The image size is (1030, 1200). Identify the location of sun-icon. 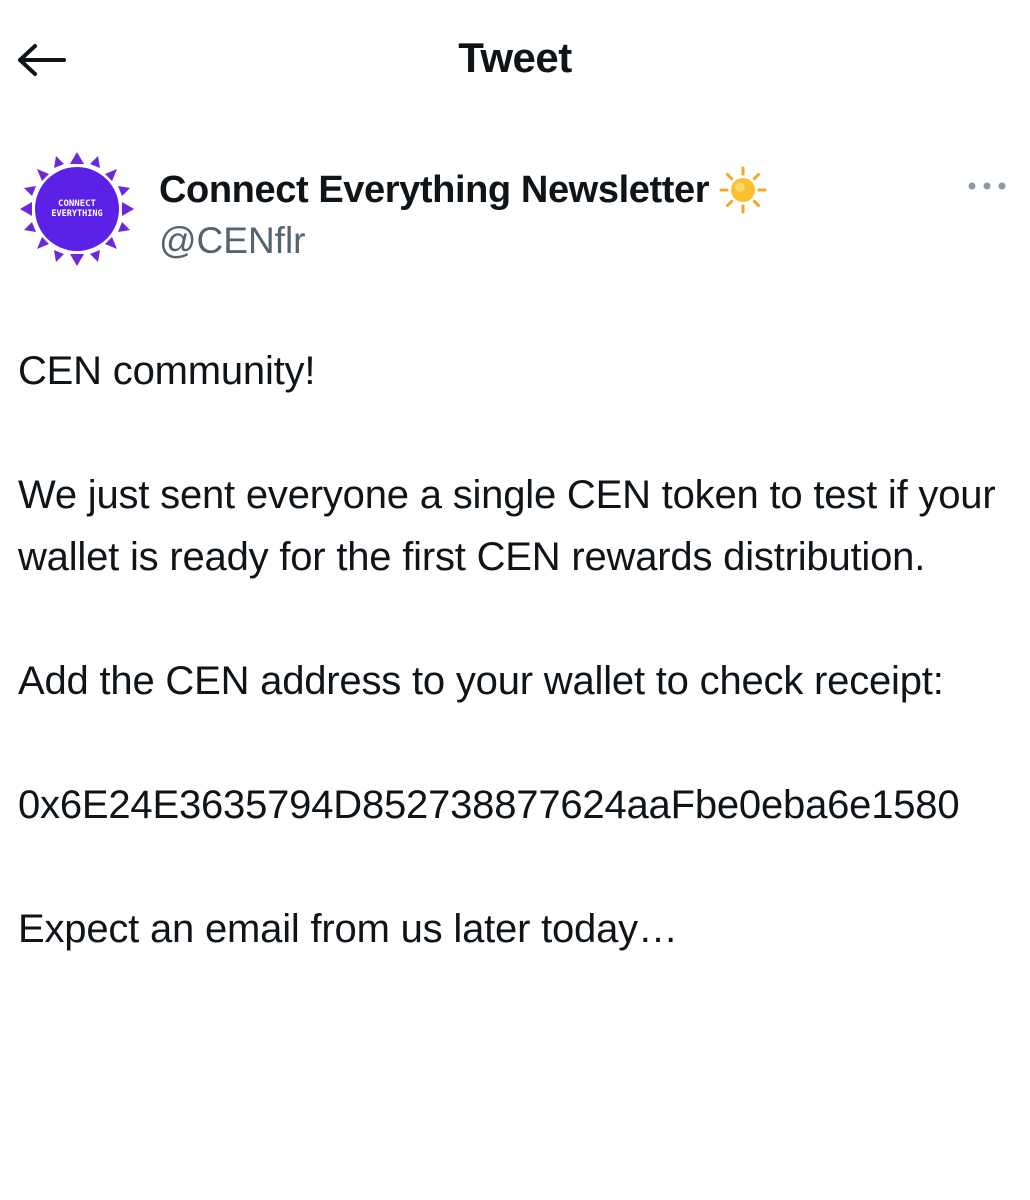
(743, 190).